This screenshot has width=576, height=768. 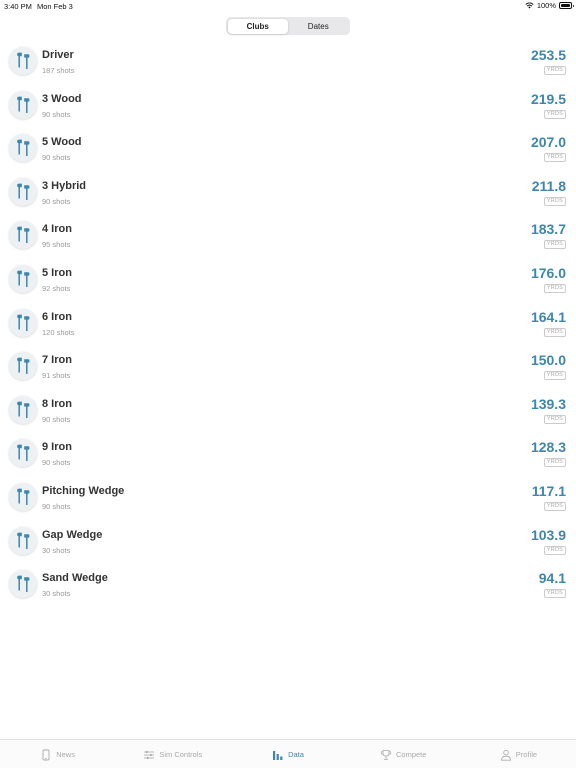 What do you see at coordinates (548, 403) in the screenshot?
I see `club-distance: 139.3` at bounding box center [548, 403].